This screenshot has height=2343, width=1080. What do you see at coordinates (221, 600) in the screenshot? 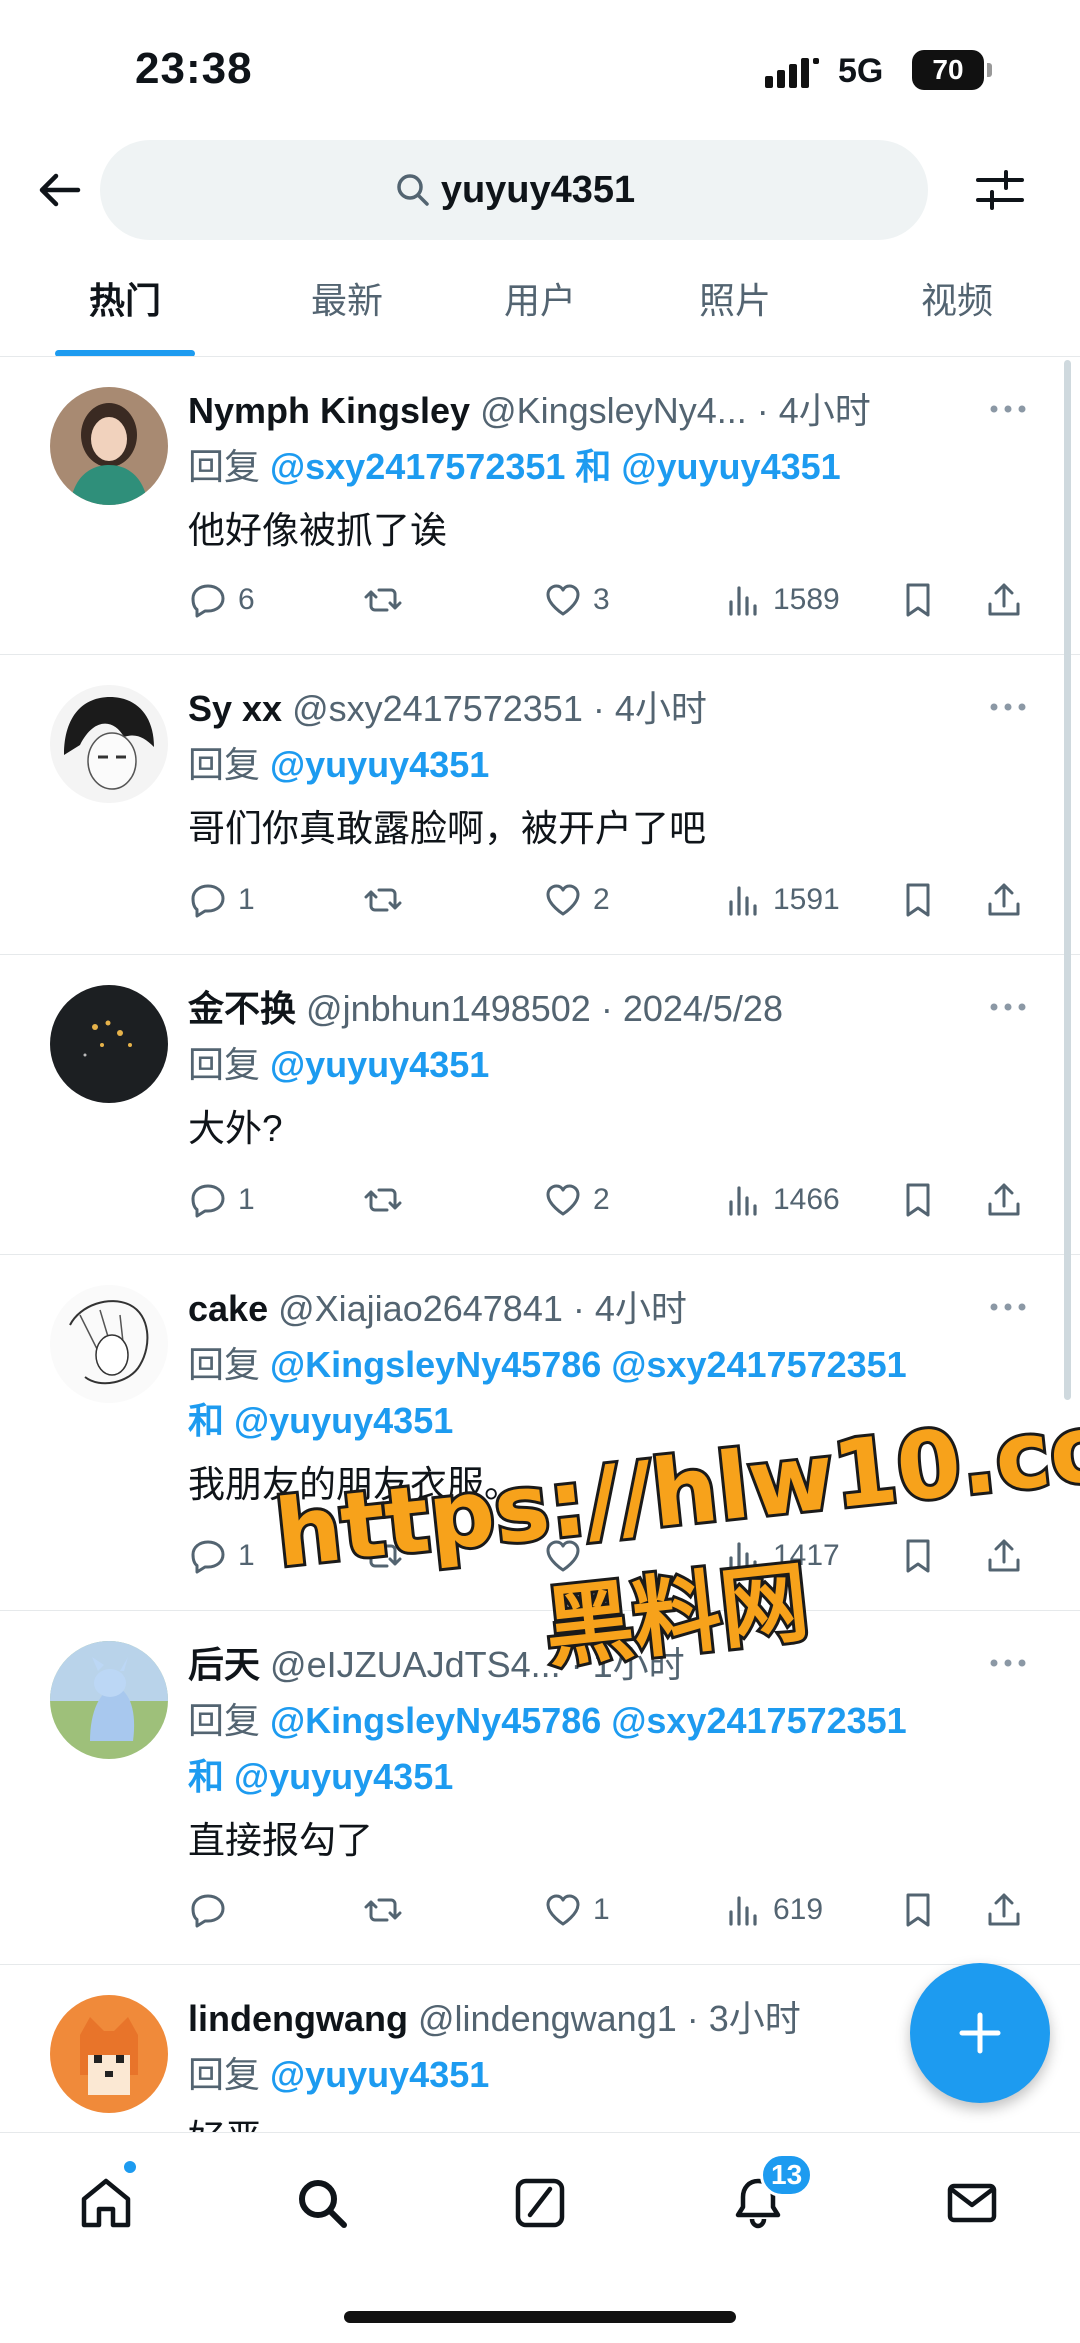
I see `reply-button: 6` at bounding box center [221, 600].